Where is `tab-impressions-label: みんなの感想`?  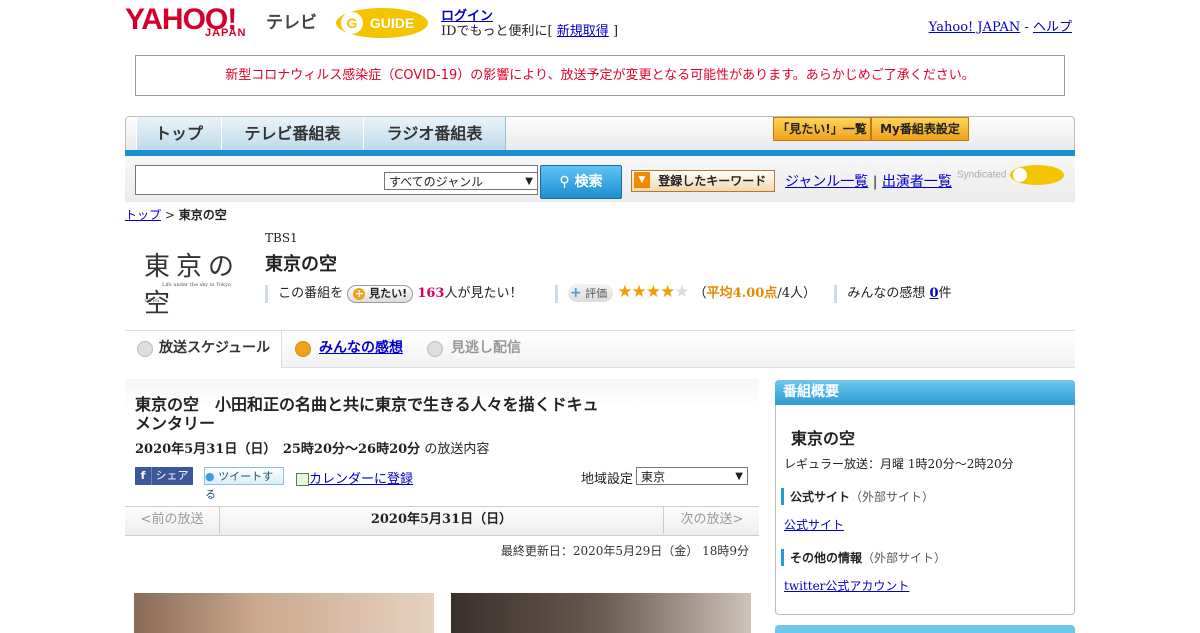
tab-impressions-label: みんなの感想 is located at coordinates (361, 348).